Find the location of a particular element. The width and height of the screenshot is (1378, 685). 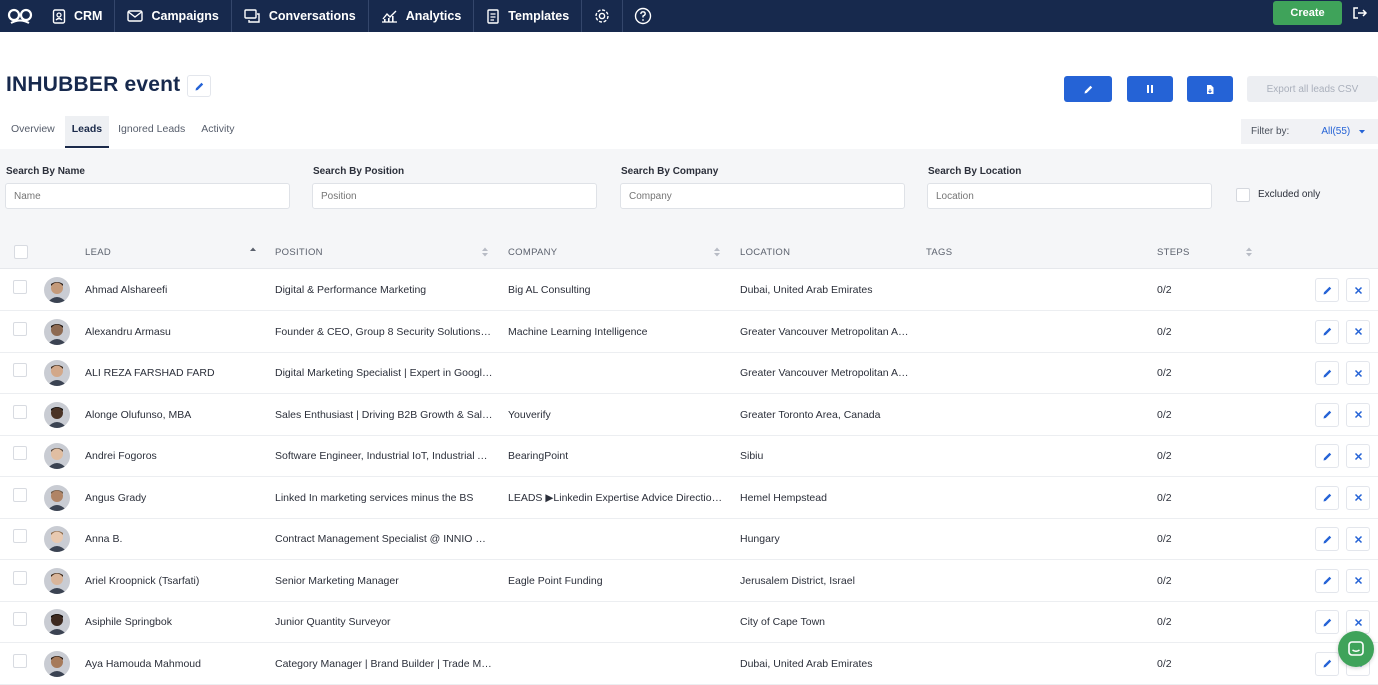

lead-name: Alexandru Armasu is located at coordinates (175, 332).